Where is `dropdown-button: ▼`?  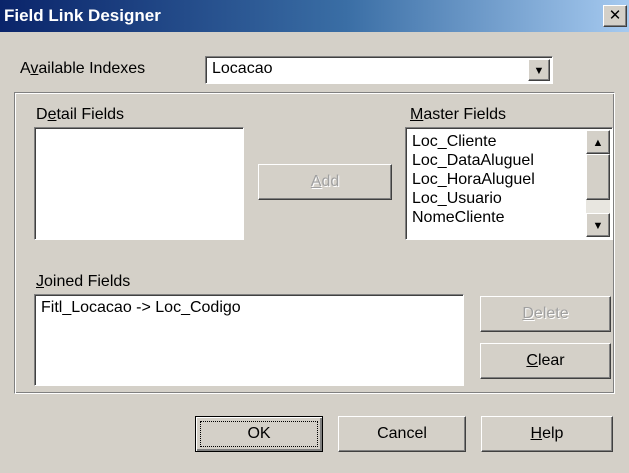
dropdown-button: ▼ is located at coordinates (539, 70).